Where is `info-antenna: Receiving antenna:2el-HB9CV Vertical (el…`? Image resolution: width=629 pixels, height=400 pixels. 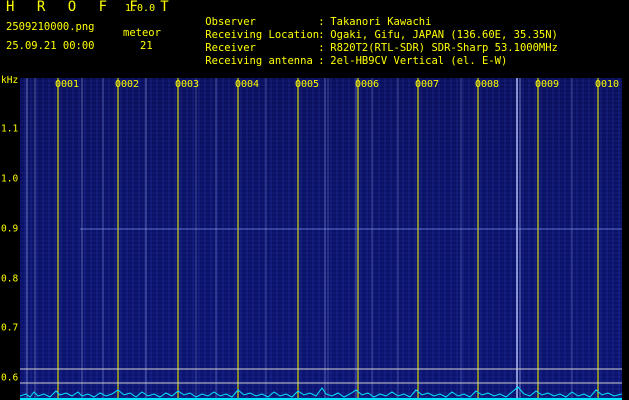
info-antenna: Receiving antenna:2el-HB9CV Vertical (el… is located at coordinates (356, 60).